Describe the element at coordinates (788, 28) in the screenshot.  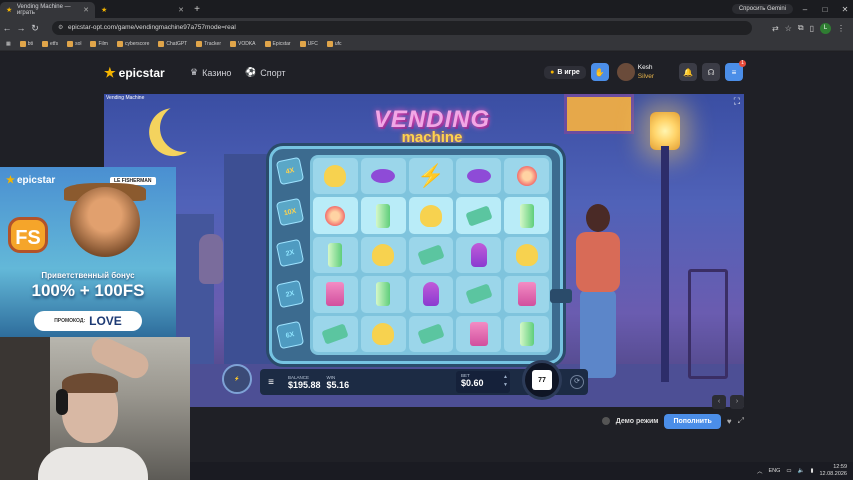
I see `bookmark-star-icon: ☆` at that location.